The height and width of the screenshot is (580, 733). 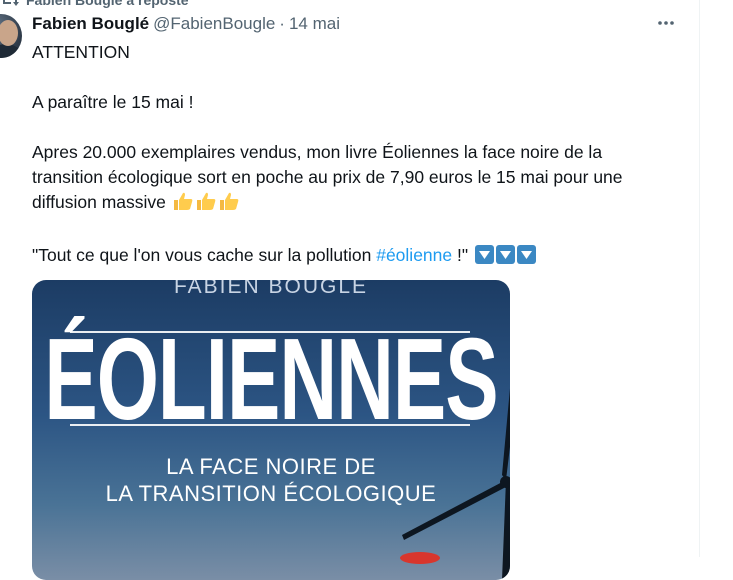 What do you see at coordinates (460, 255) in the screenshot?
I see `tweet-line-4-suffix: !"` at bounding box center [460, 255].